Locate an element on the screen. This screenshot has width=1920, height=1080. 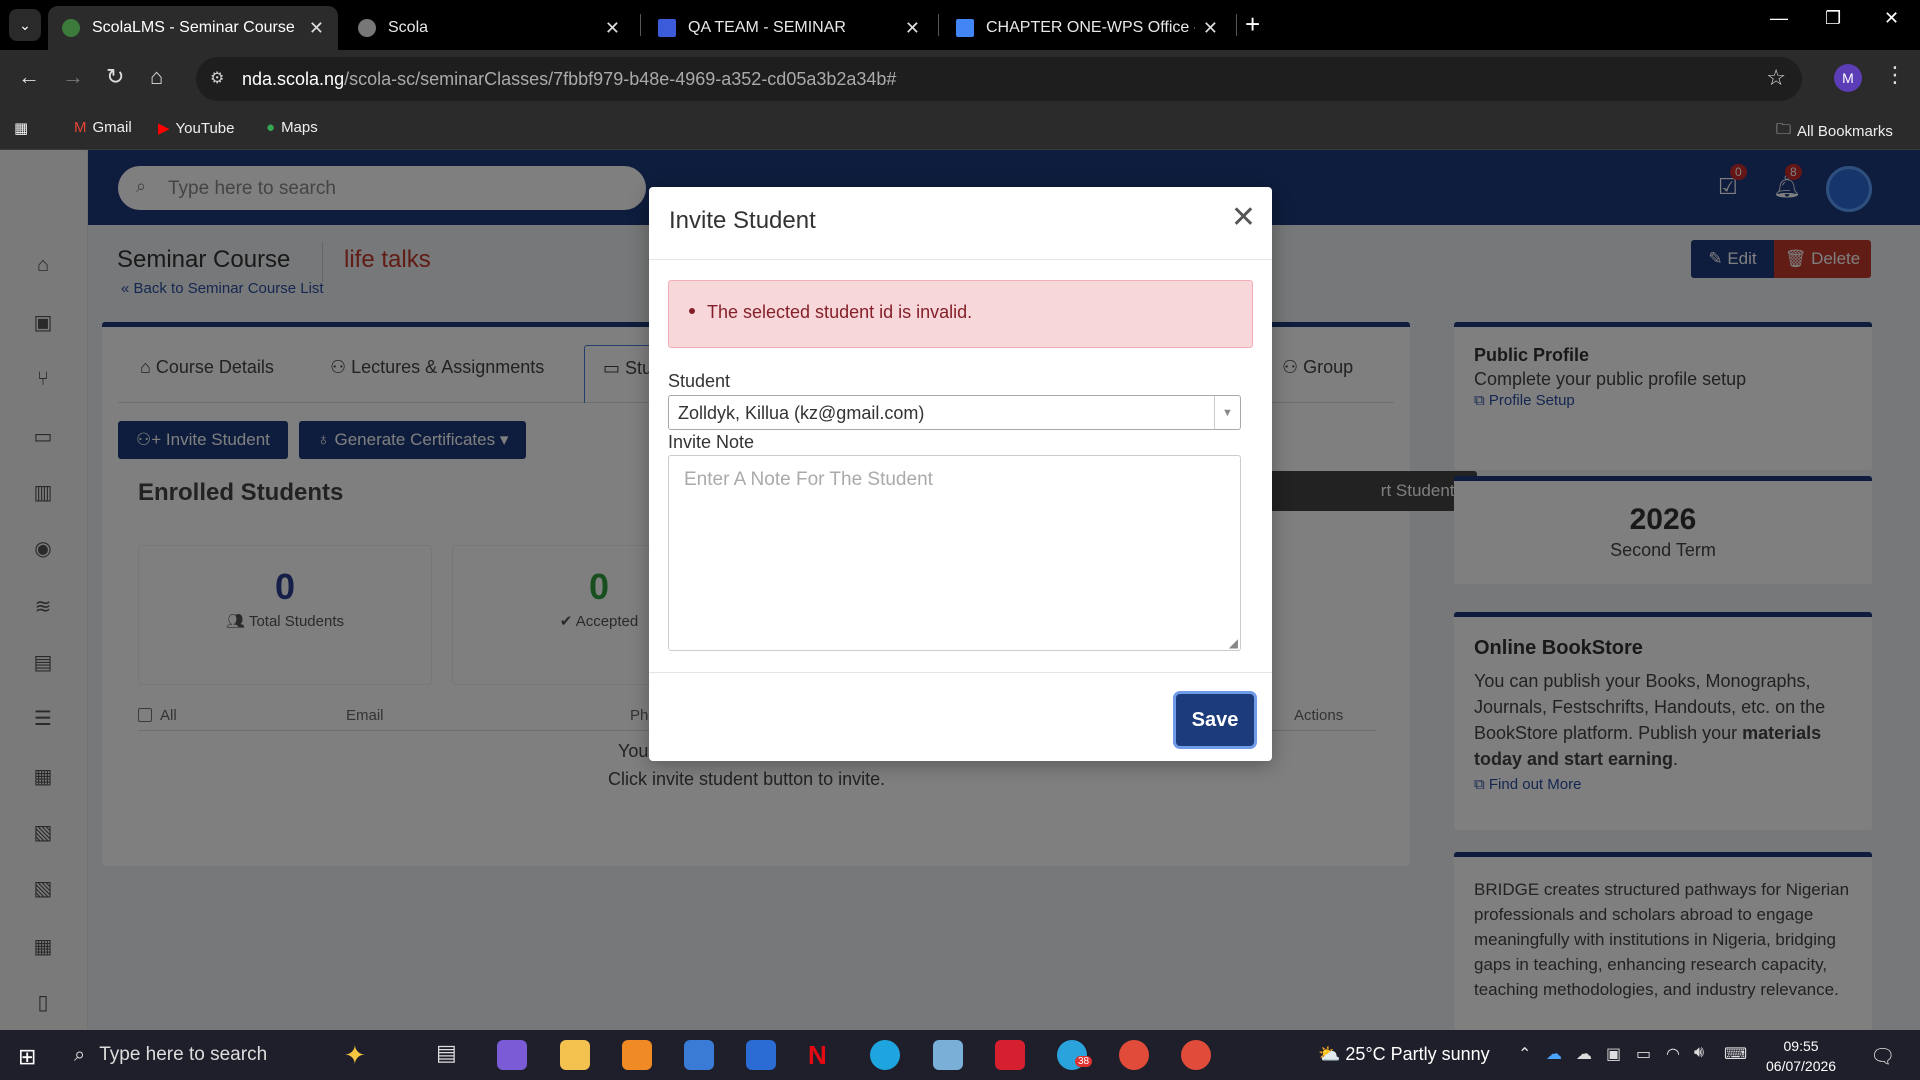
youtube-icon: ▶ is located at coordinates (164, 128).